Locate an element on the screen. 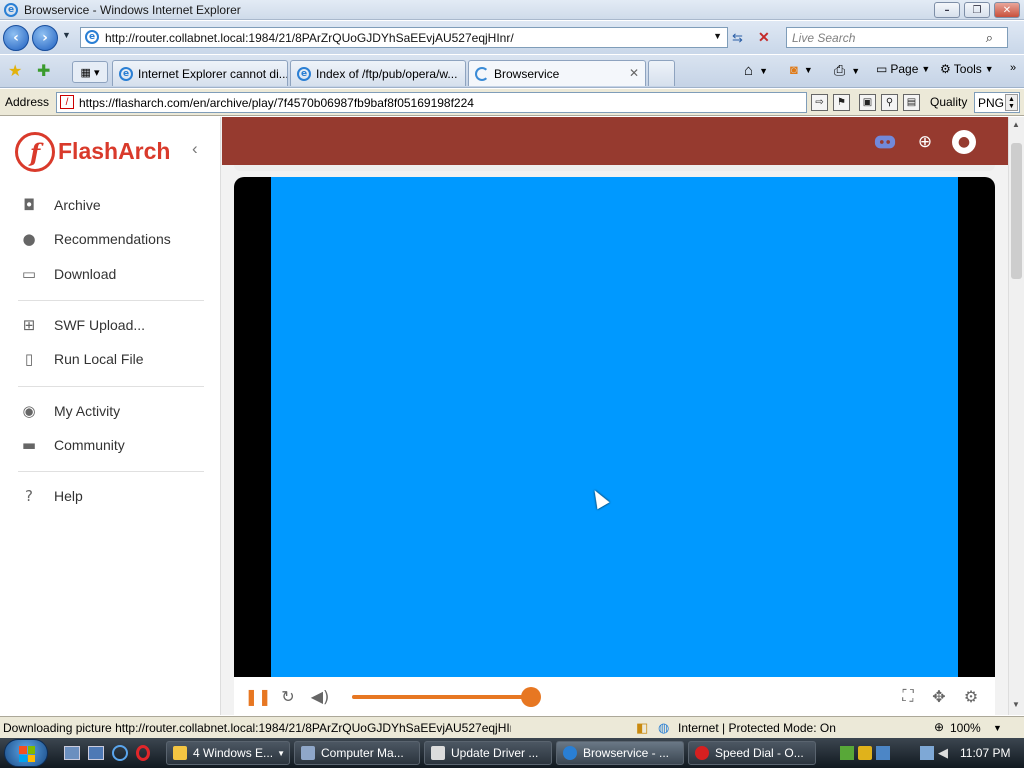  help-circle-icon: ? is located at coordinates (29, 496).